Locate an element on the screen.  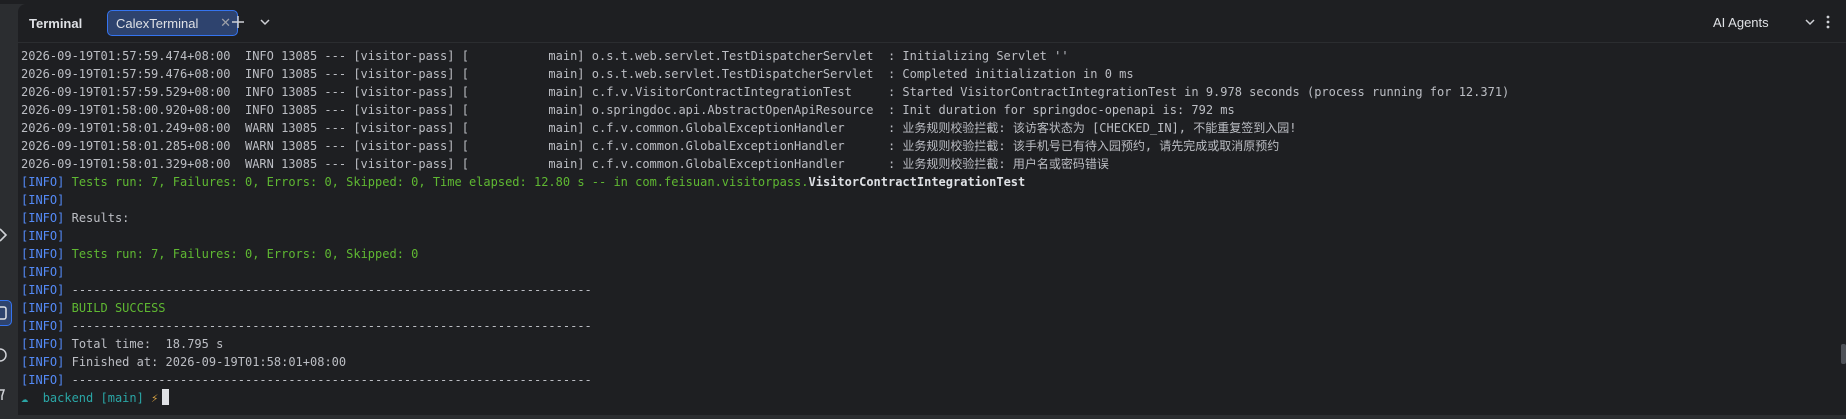
terminal-icon is located at coordinates (3, 313).